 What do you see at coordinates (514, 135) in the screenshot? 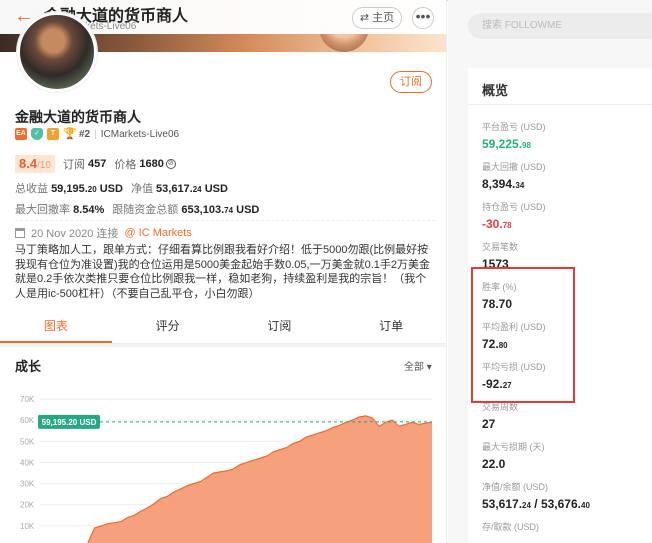
I see `overview-metric: 平台盈亏 (USD) 59,225.98` at bounding box center [514, 135].